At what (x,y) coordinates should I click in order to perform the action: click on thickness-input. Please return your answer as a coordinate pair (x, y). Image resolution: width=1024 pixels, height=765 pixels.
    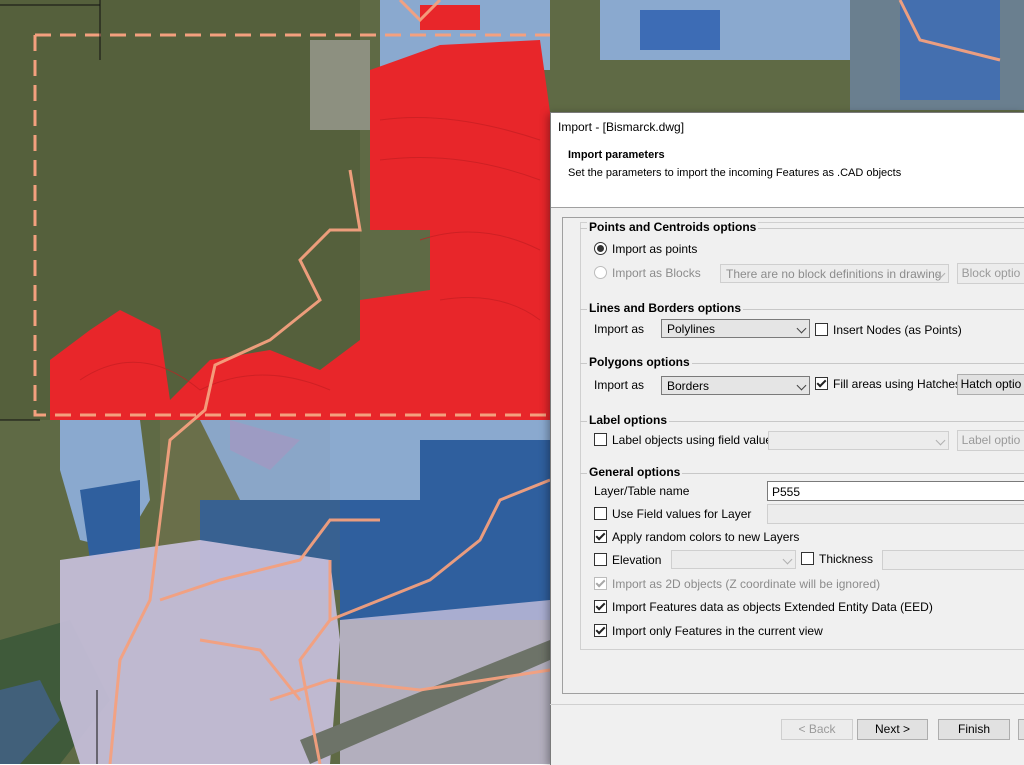
    Looking at the image, I should click on (953, 560).